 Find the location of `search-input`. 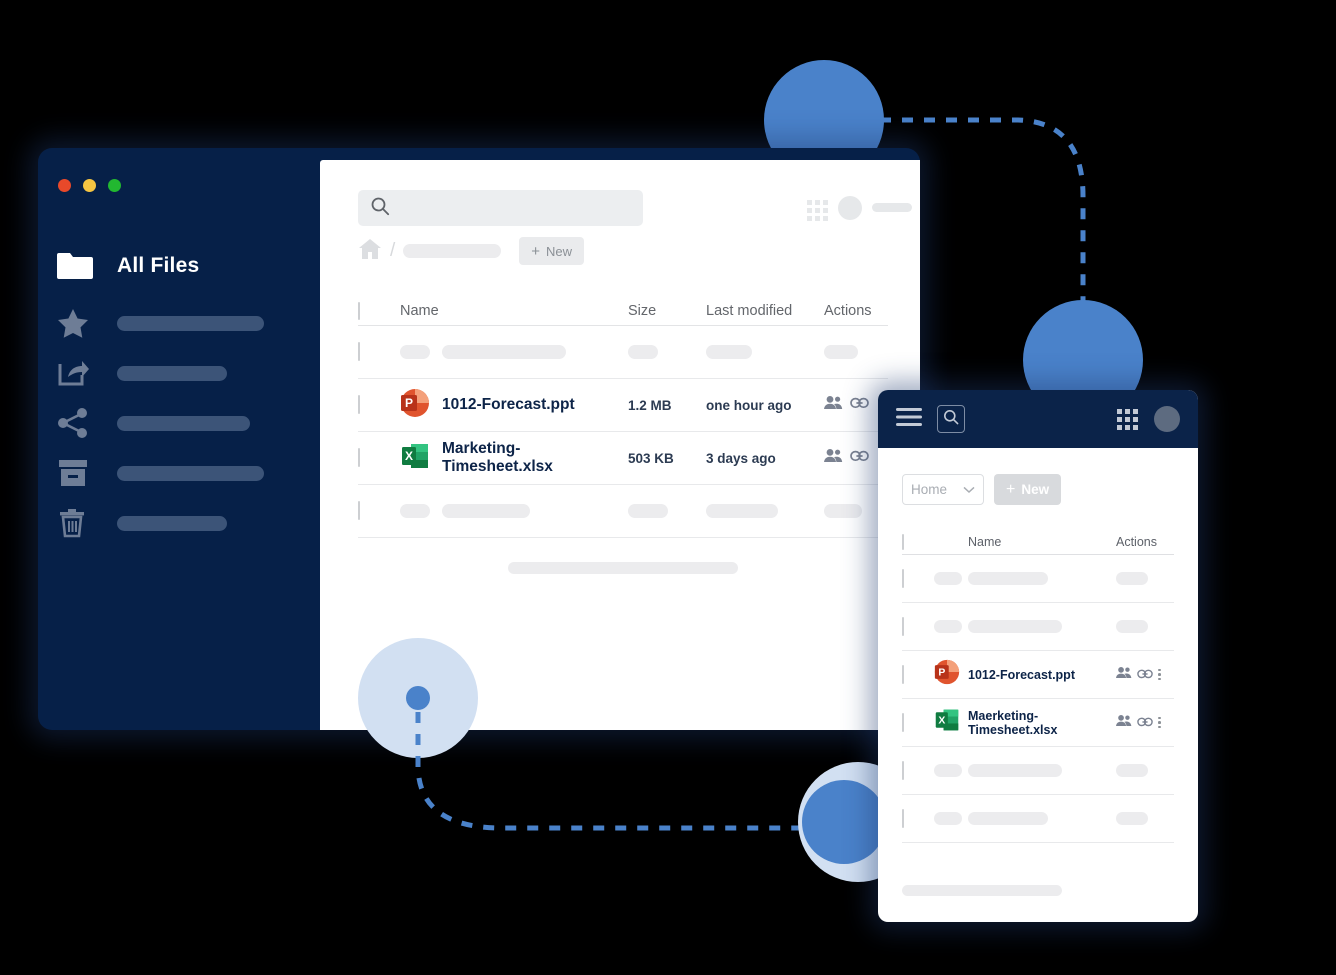

search-input is located at coordinates (500, 208).